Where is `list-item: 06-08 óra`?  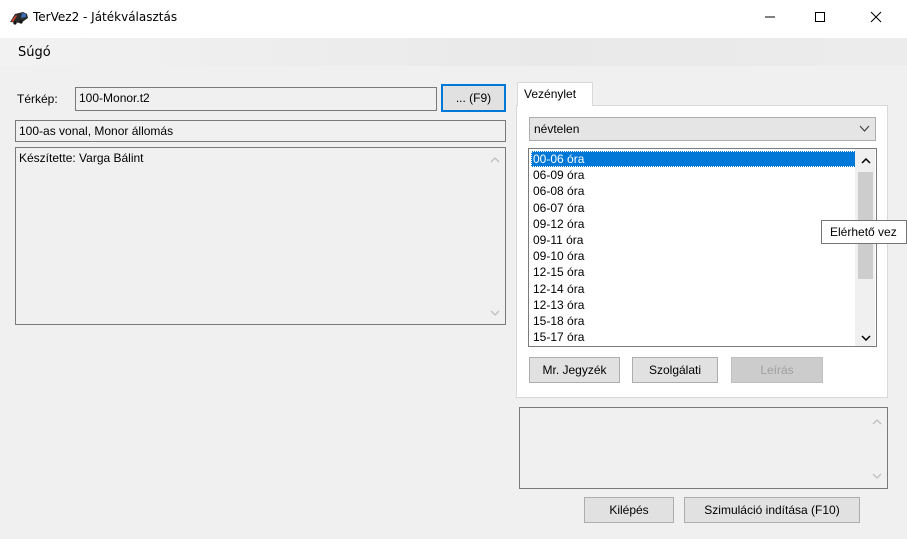
list-item: 06-08 óra is located at coordinates (693, 191).